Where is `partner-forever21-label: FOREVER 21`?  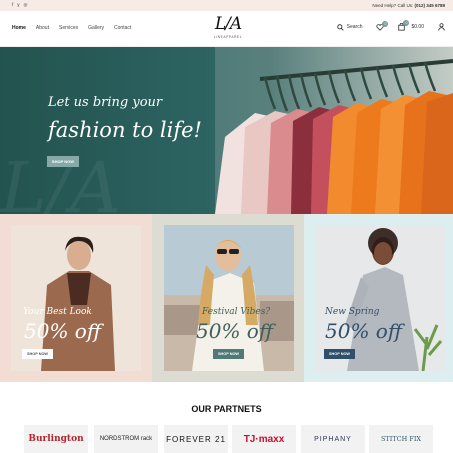
partner-forever21-label: FOREVER 21 is located at coordinates (196, 439).